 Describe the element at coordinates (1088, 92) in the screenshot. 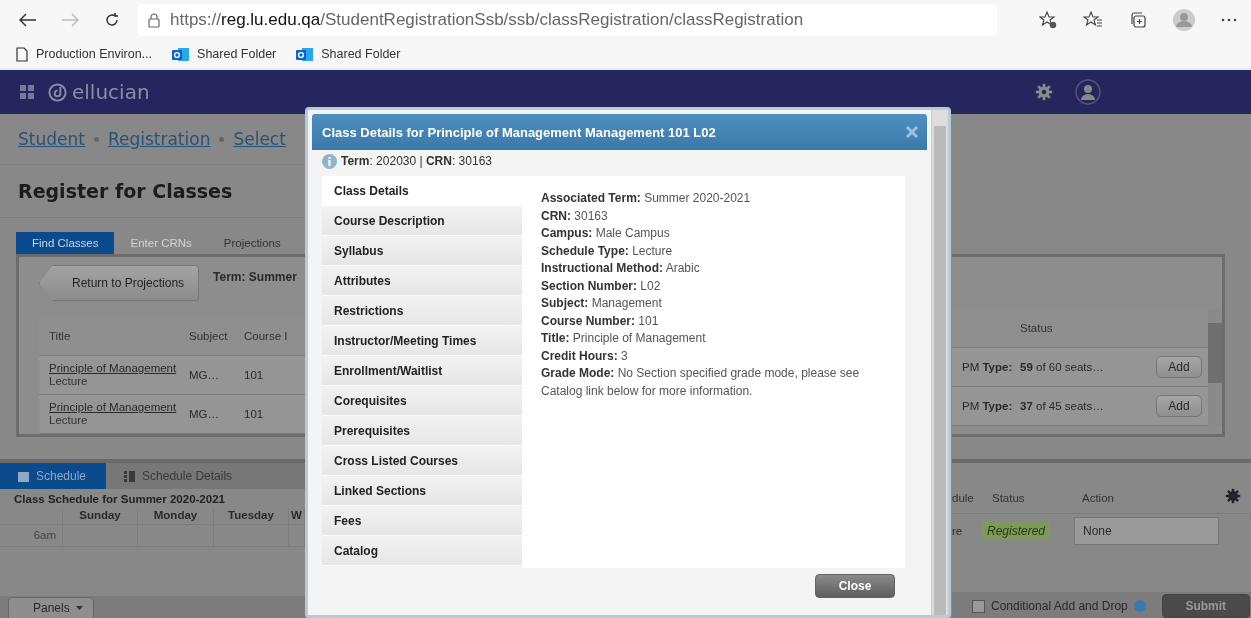

I see `user-icon` at that location.